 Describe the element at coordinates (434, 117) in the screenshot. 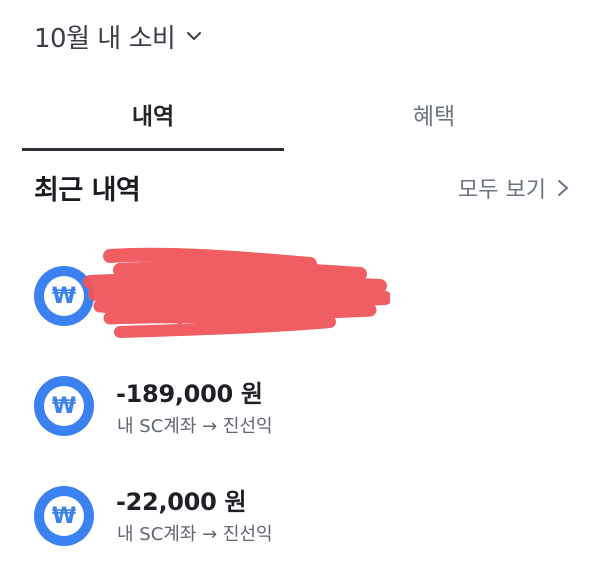

I see `tab-benefits-label: 혜택` at that location.